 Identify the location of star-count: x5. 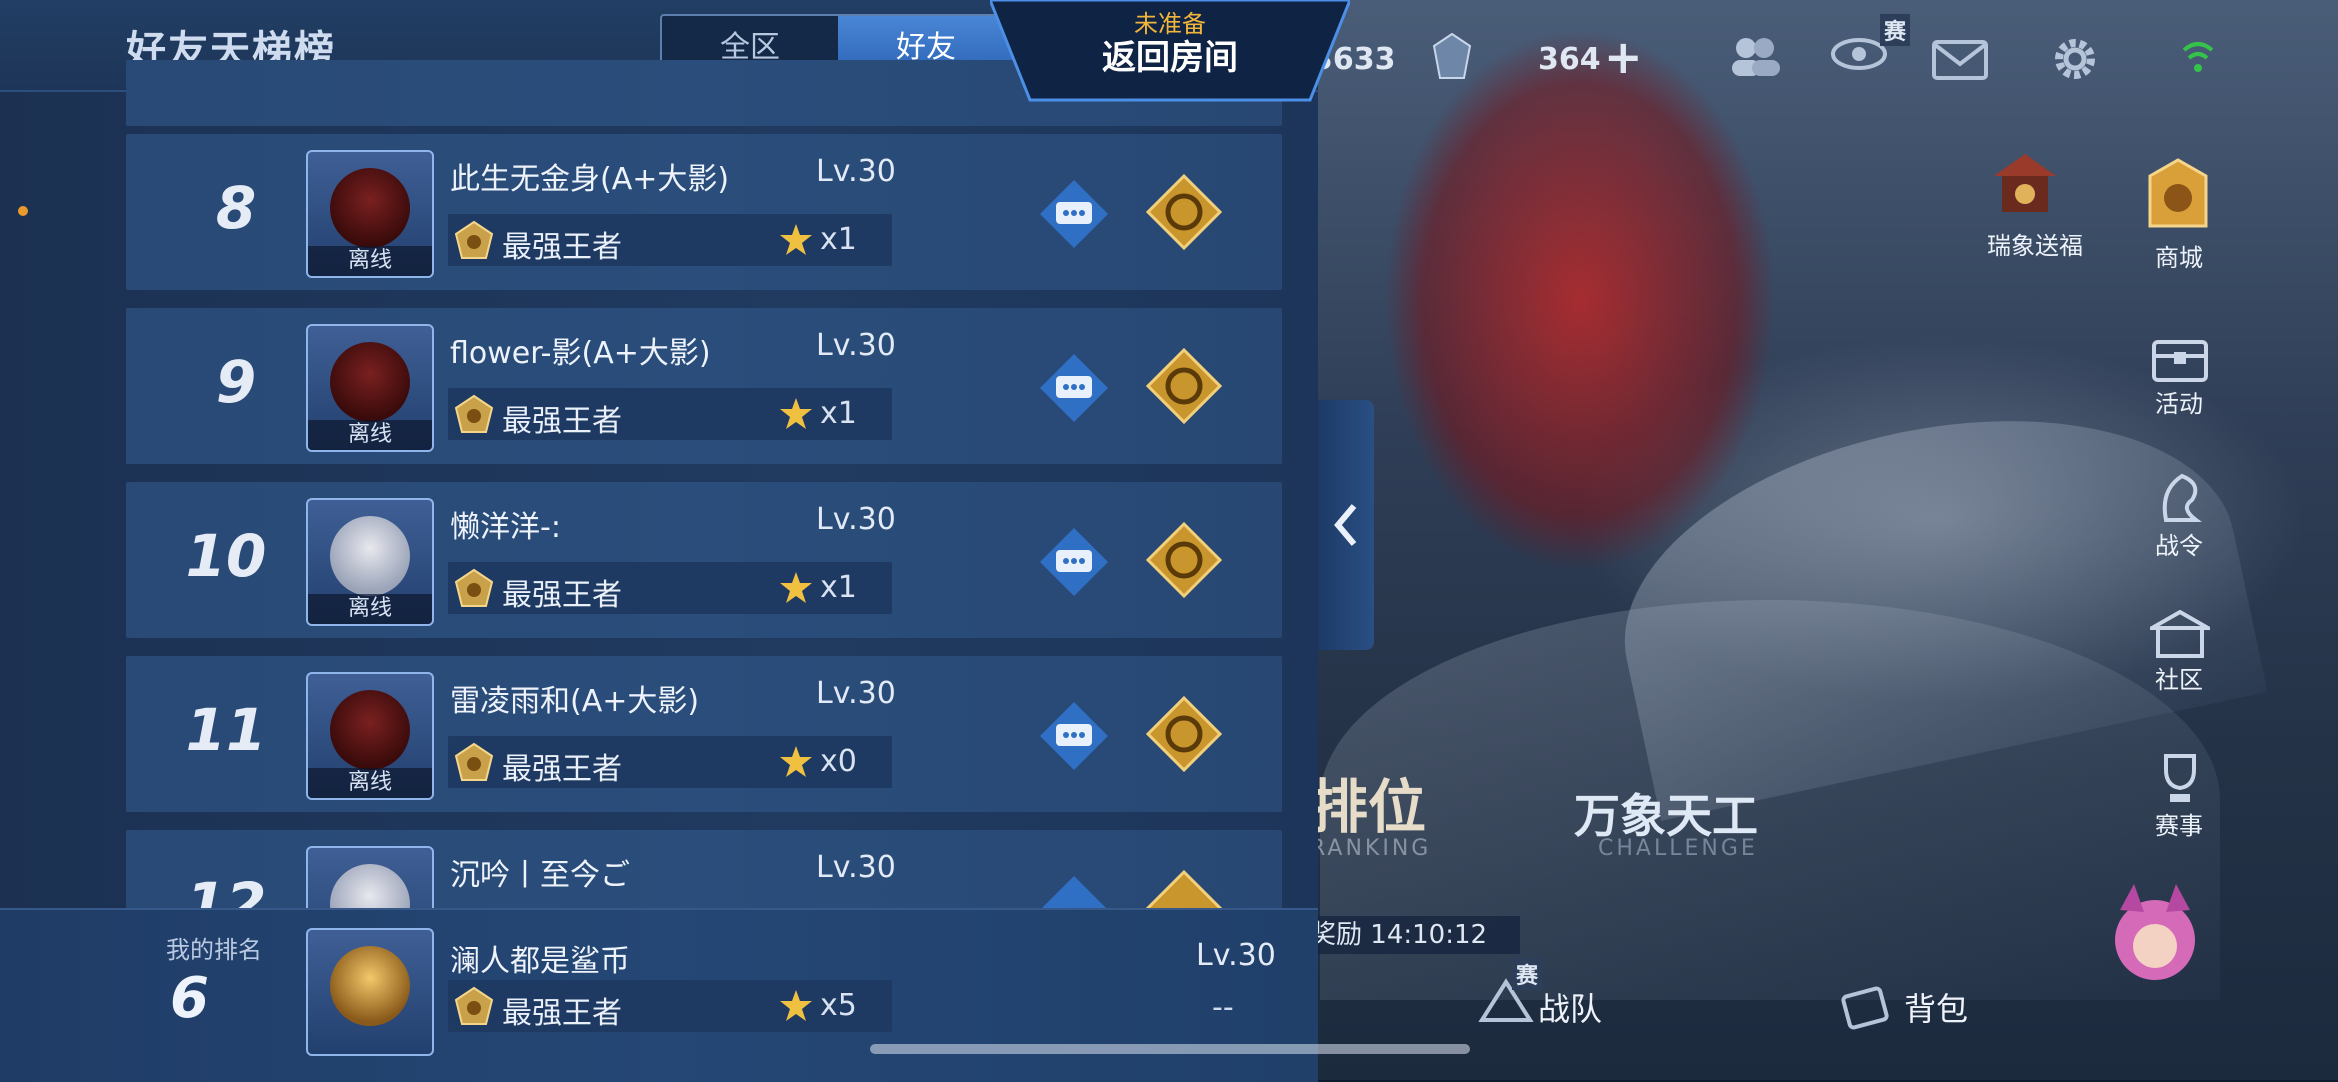
(838, 1005).